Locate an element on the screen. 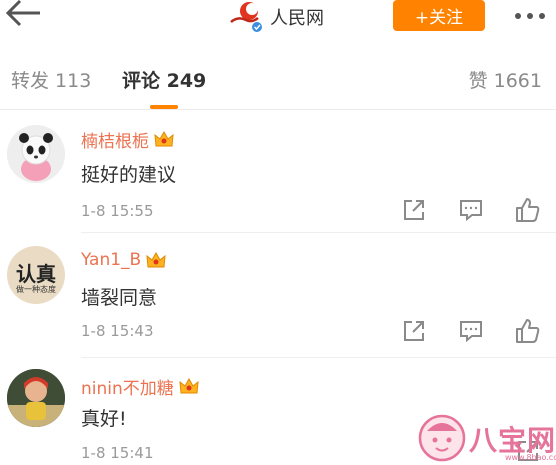 This screenshot has width=556, height=465. back-arrow-icon is located at coordinates (22, 13).